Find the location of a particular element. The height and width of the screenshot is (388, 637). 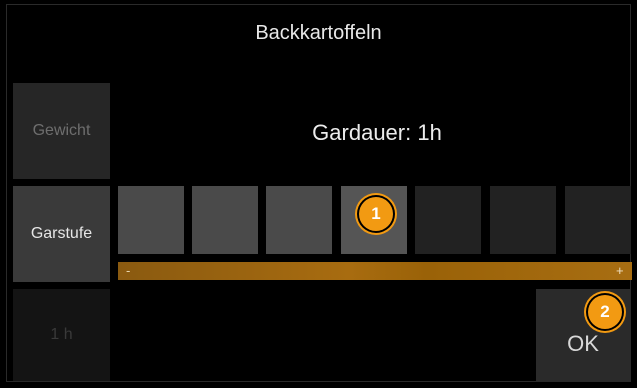

time-button: 1 h is located at coordinates (61, 335).